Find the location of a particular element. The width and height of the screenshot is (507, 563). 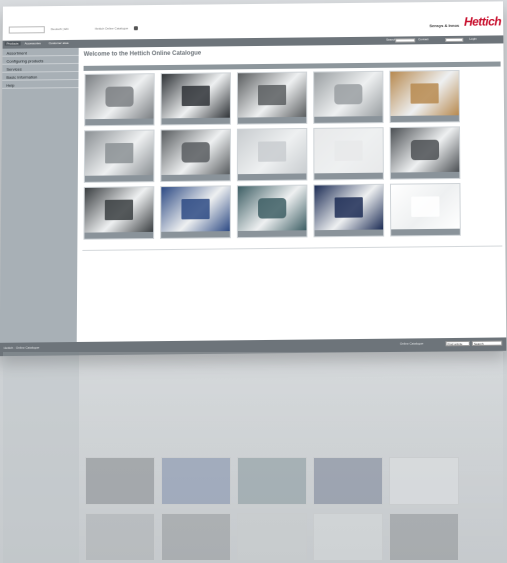

nav-item-accessories: Accessories is located at coordinates (33, 43).